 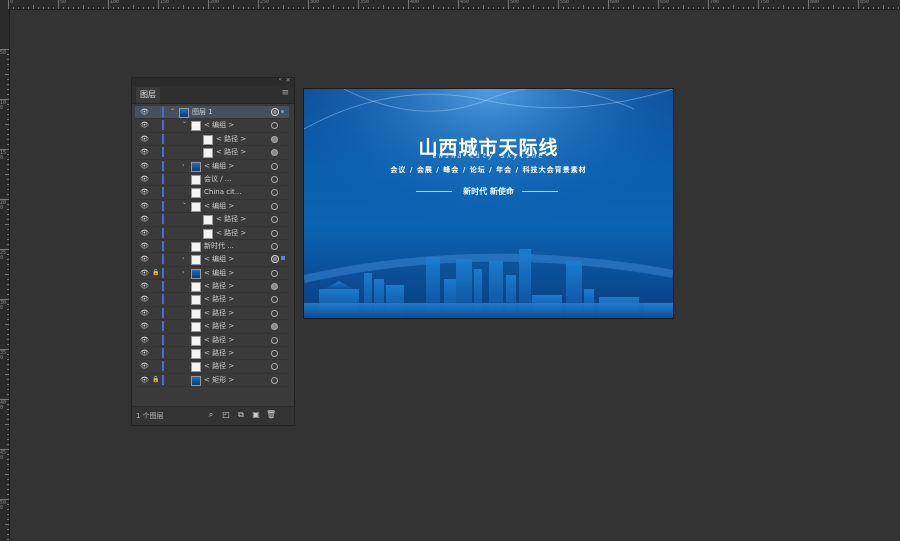 What do you see at coordinates (226, 415) in the screenshot?
I see `make-clipping-mask-icon: ◰` at bounding box center [226, 415].